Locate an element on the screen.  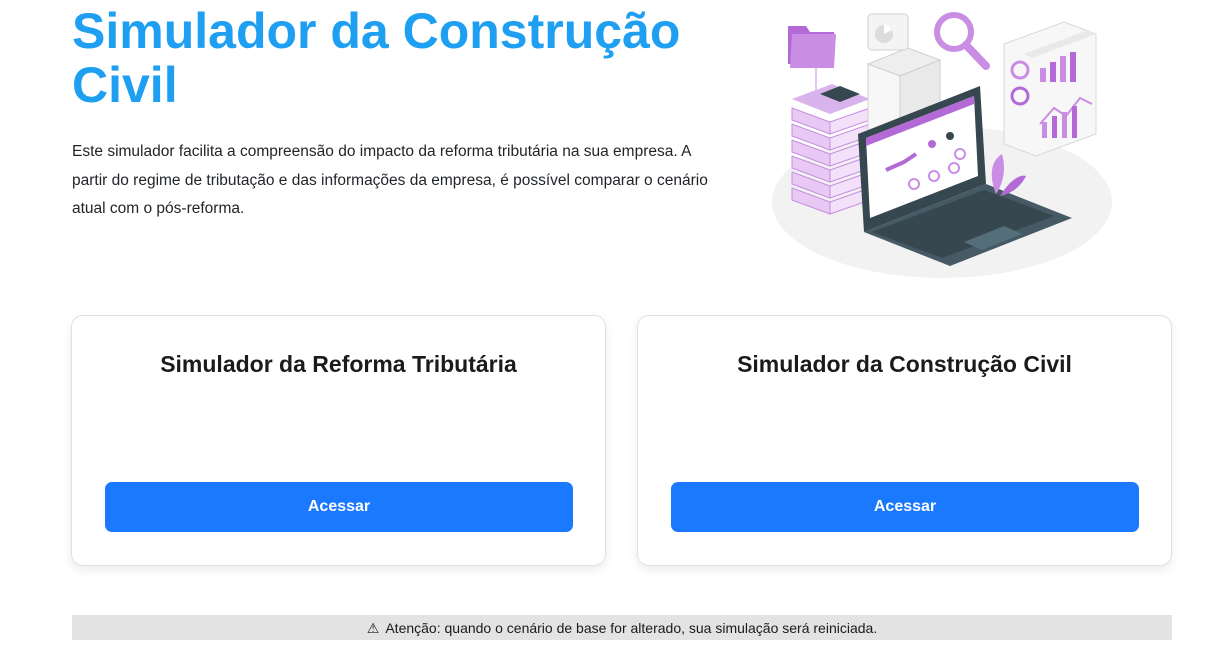
page-title: Simulador da Construção Civil is located at coordinates (376, 58).